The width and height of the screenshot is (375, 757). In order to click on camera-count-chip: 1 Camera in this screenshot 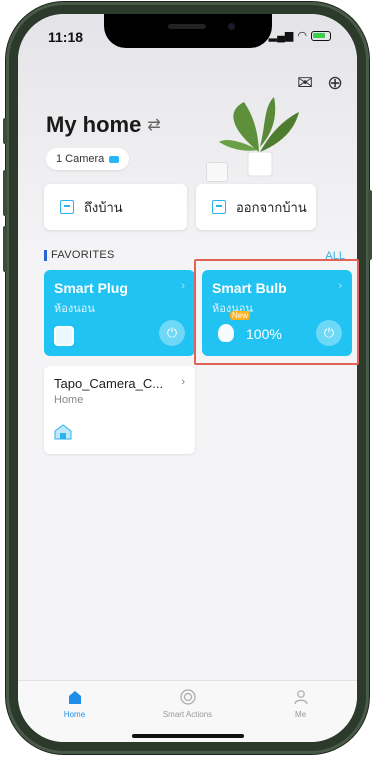, I will do `click(88, 159)`.